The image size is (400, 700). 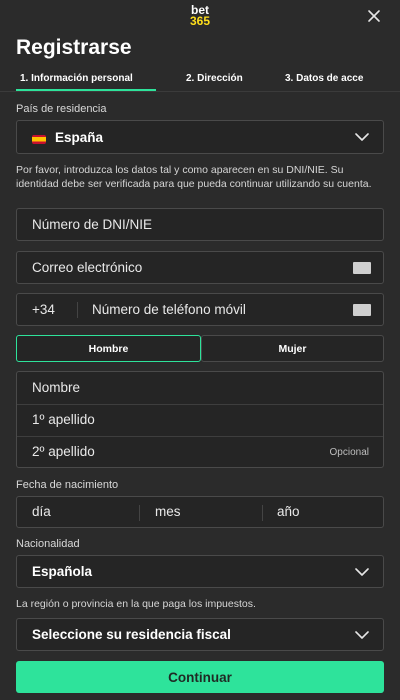 What do you see at coordinates (74, 47) in the screenshot?
I see `page-title: Registrarse` at bounding box center [74, 47].